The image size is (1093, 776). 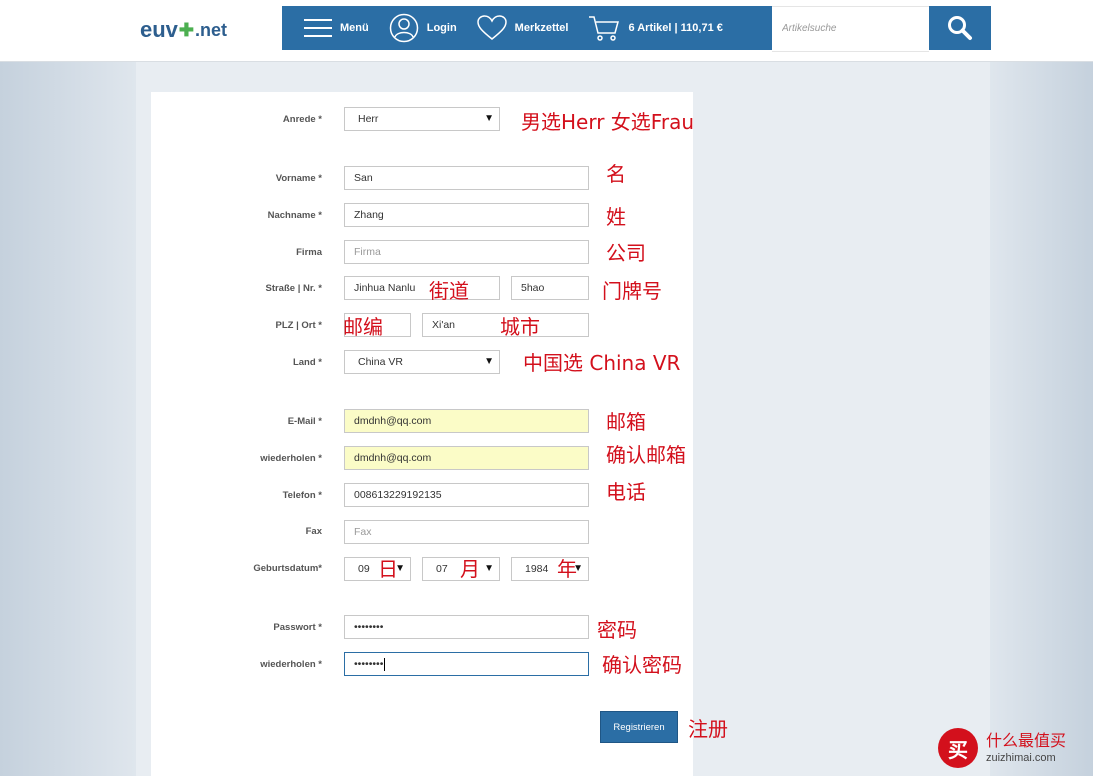 I want to click on email-input: dmdnh@qq.com, so click(x=466, y=421).